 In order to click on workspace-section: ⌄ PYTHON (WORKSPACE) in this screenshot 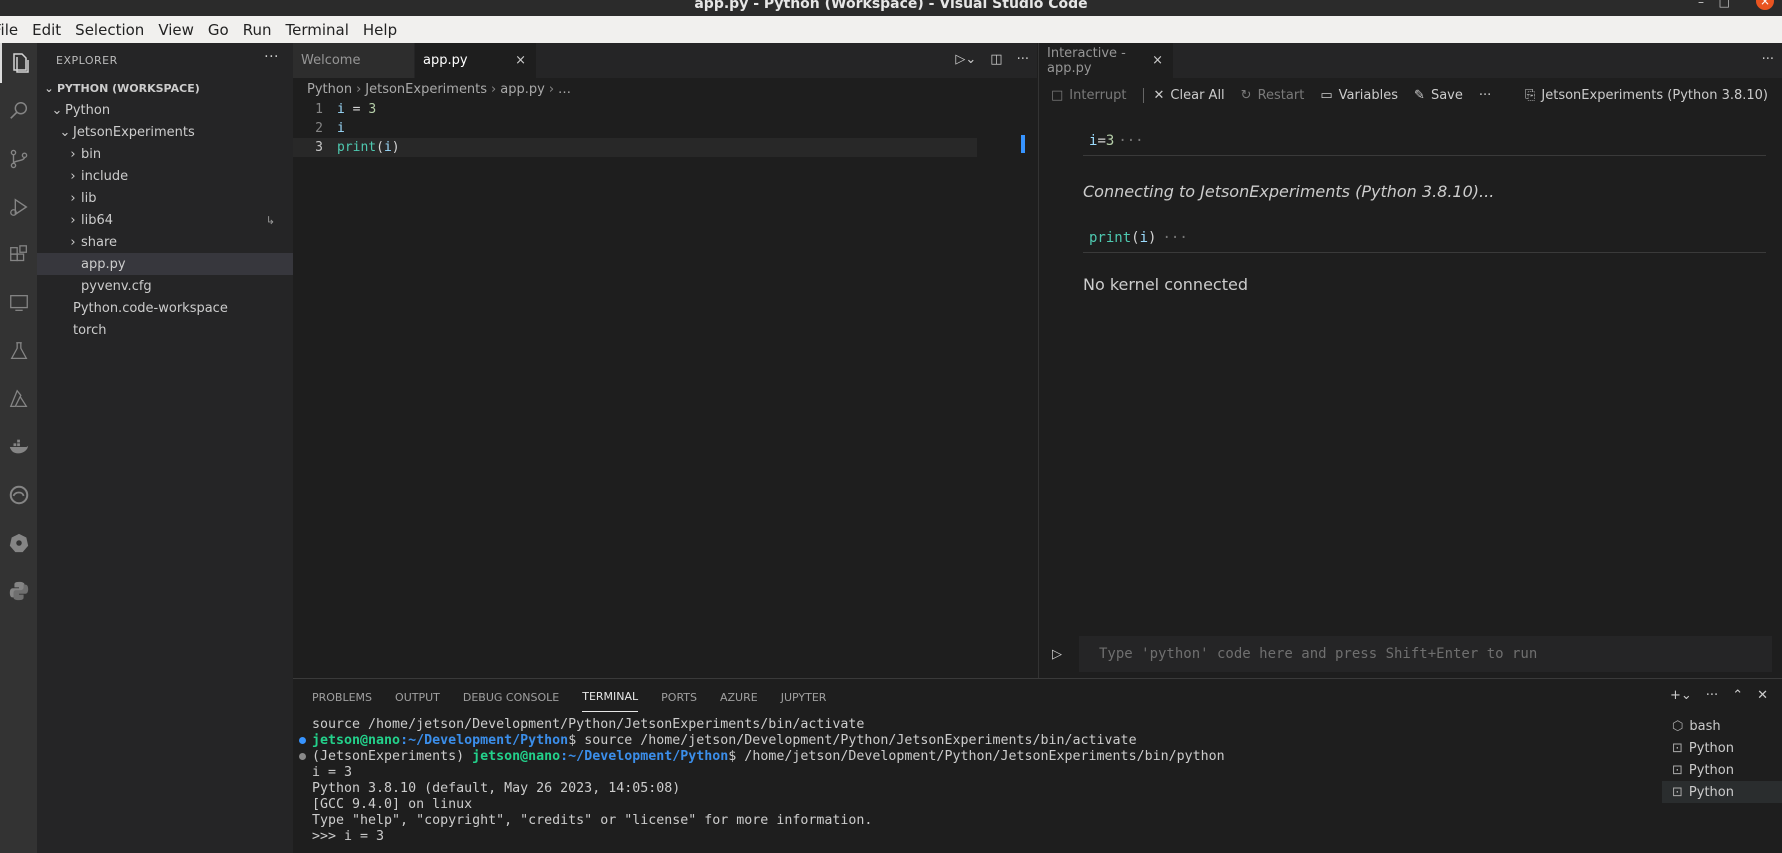, I will do `click(165, 88)`.